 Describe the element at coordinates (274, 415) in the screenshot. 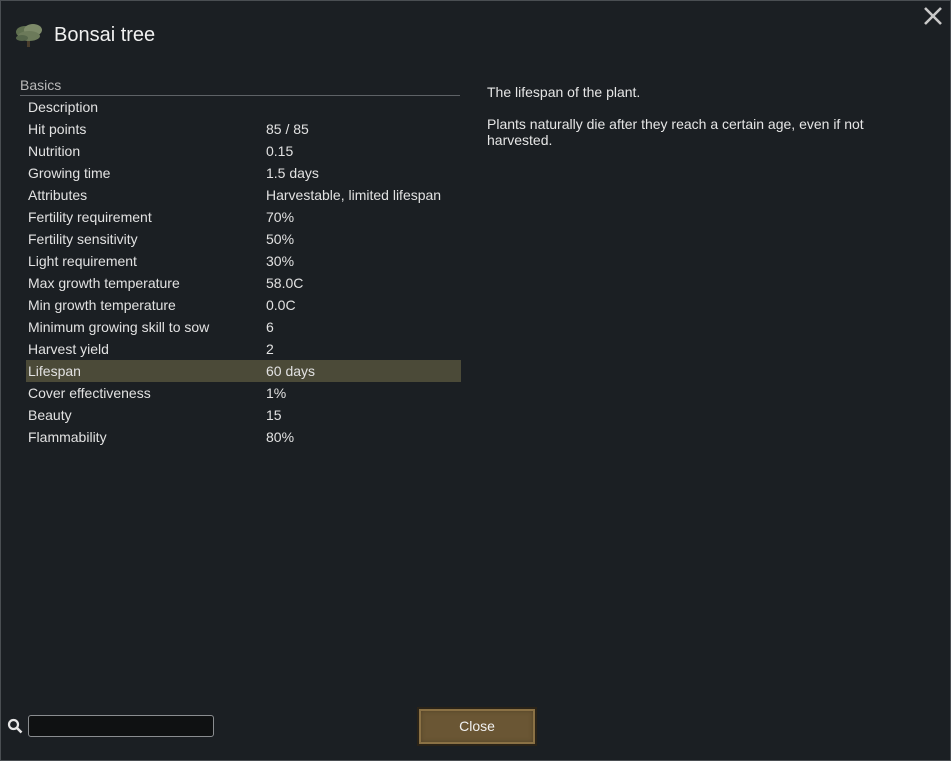

I see `stat-value: 15` at that location.